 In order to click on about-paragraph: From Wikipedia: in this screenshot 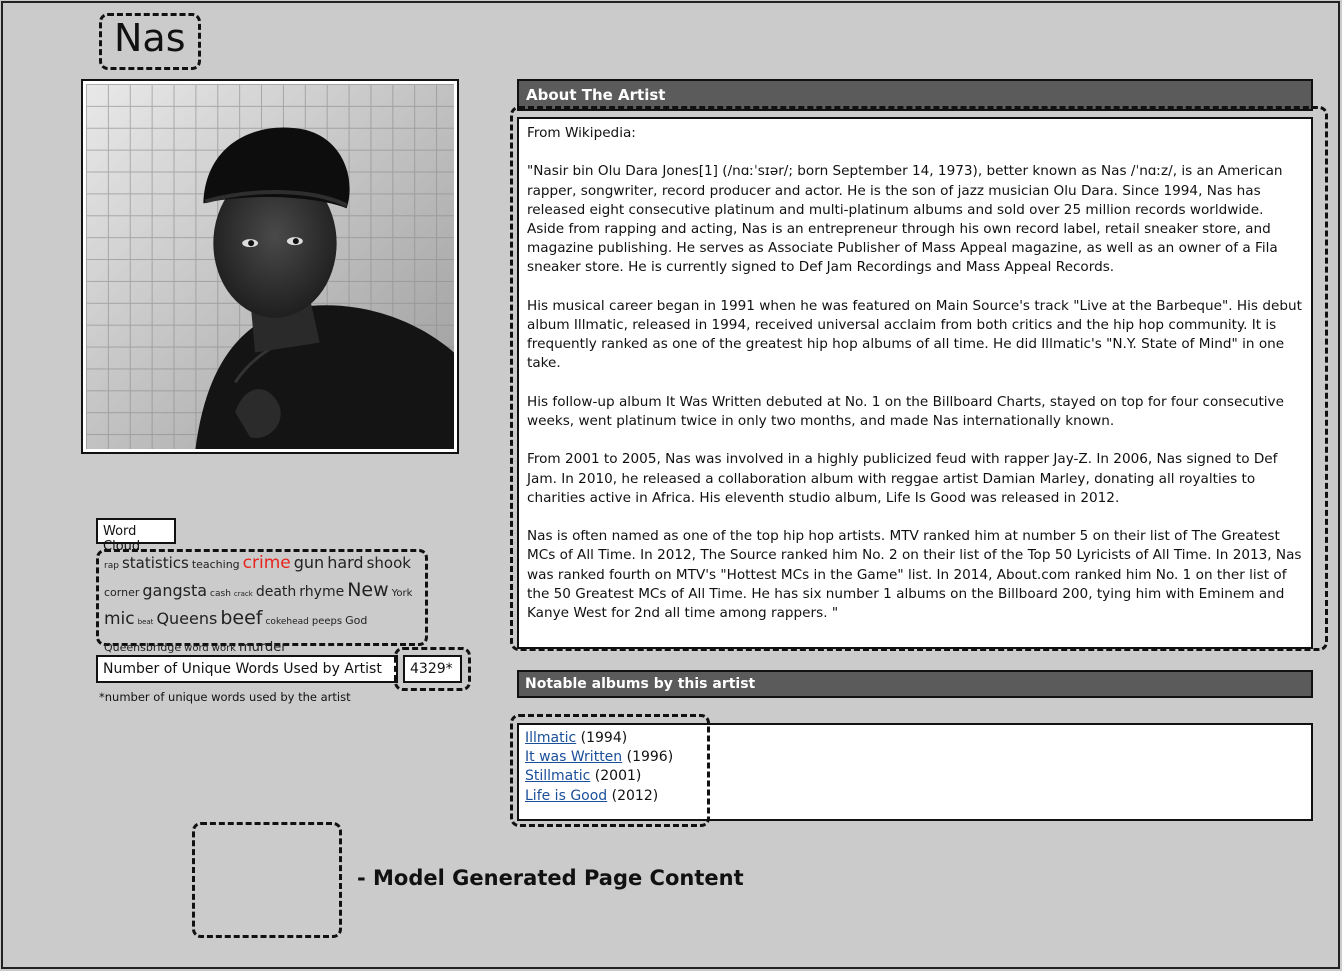, I will do `click(581, 133)`.